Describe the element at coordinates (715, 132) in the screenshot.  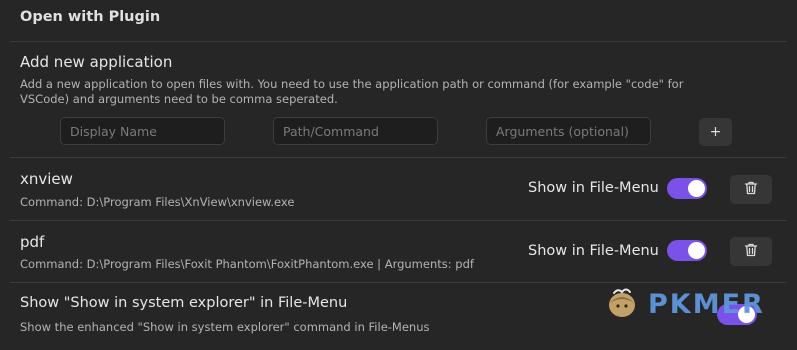
I see `add-application-button: +` at that location.